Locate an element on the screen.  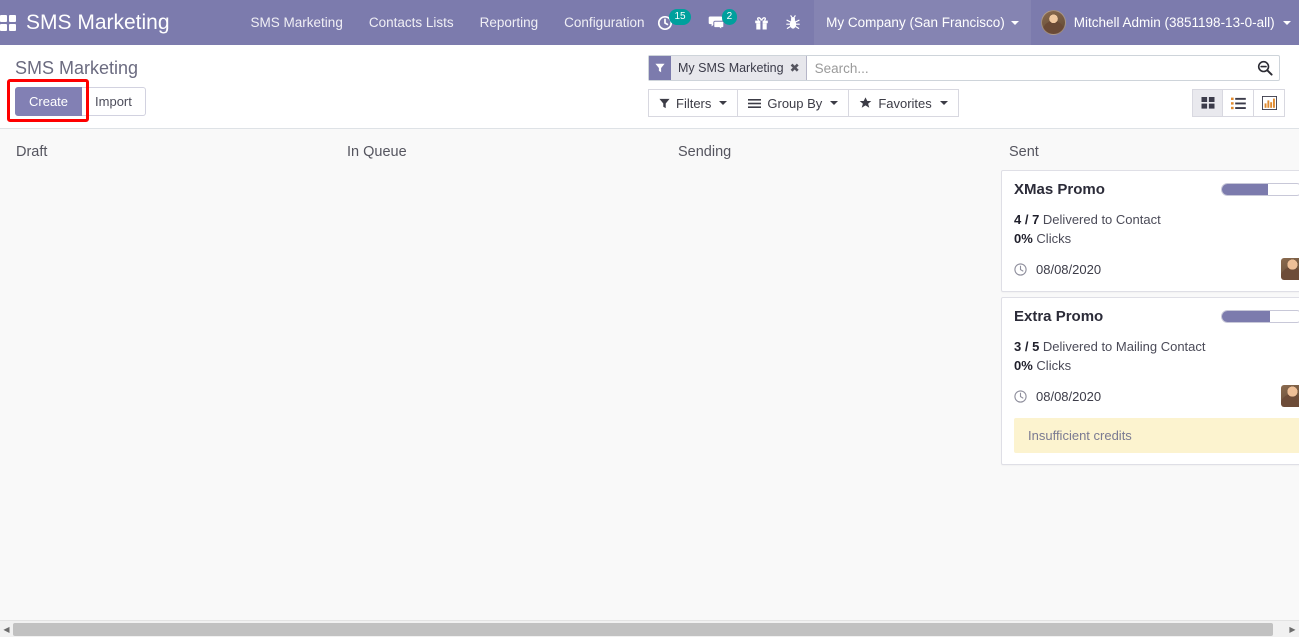
group-by-dropdown: Group By is located at coordinates (794, 103).